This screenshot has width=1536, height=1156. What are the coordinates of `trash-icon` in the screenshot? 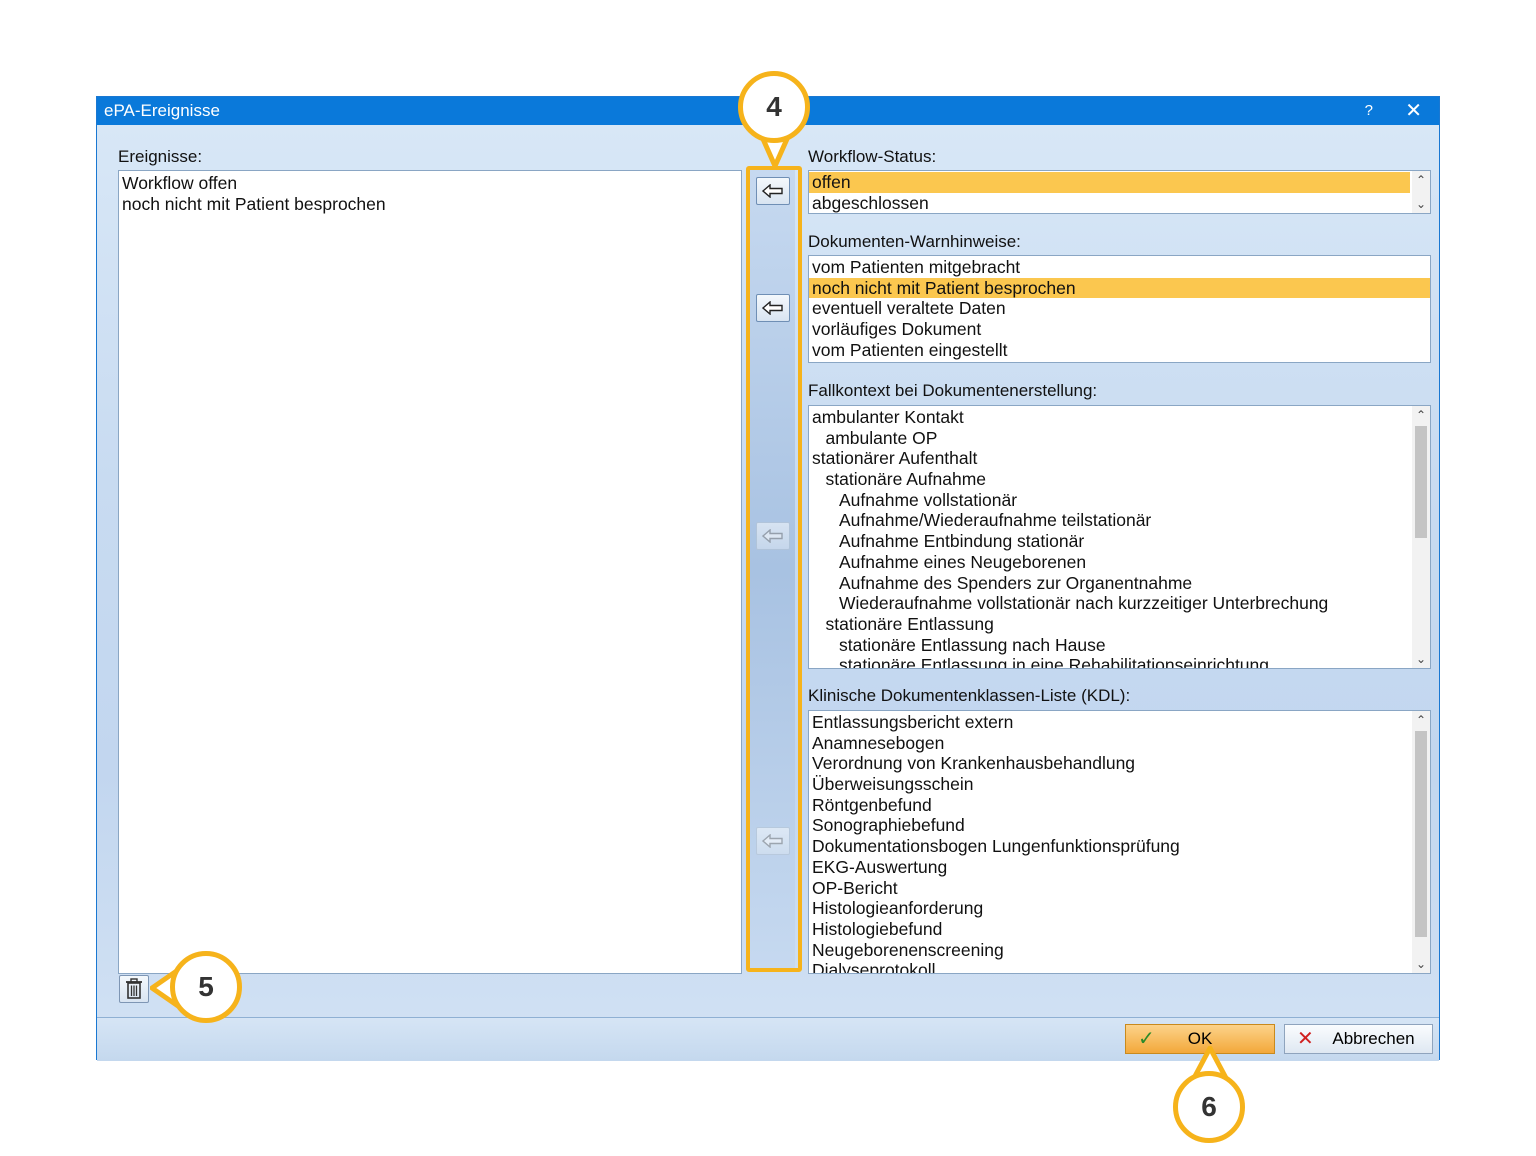 It's located at (134, 988).